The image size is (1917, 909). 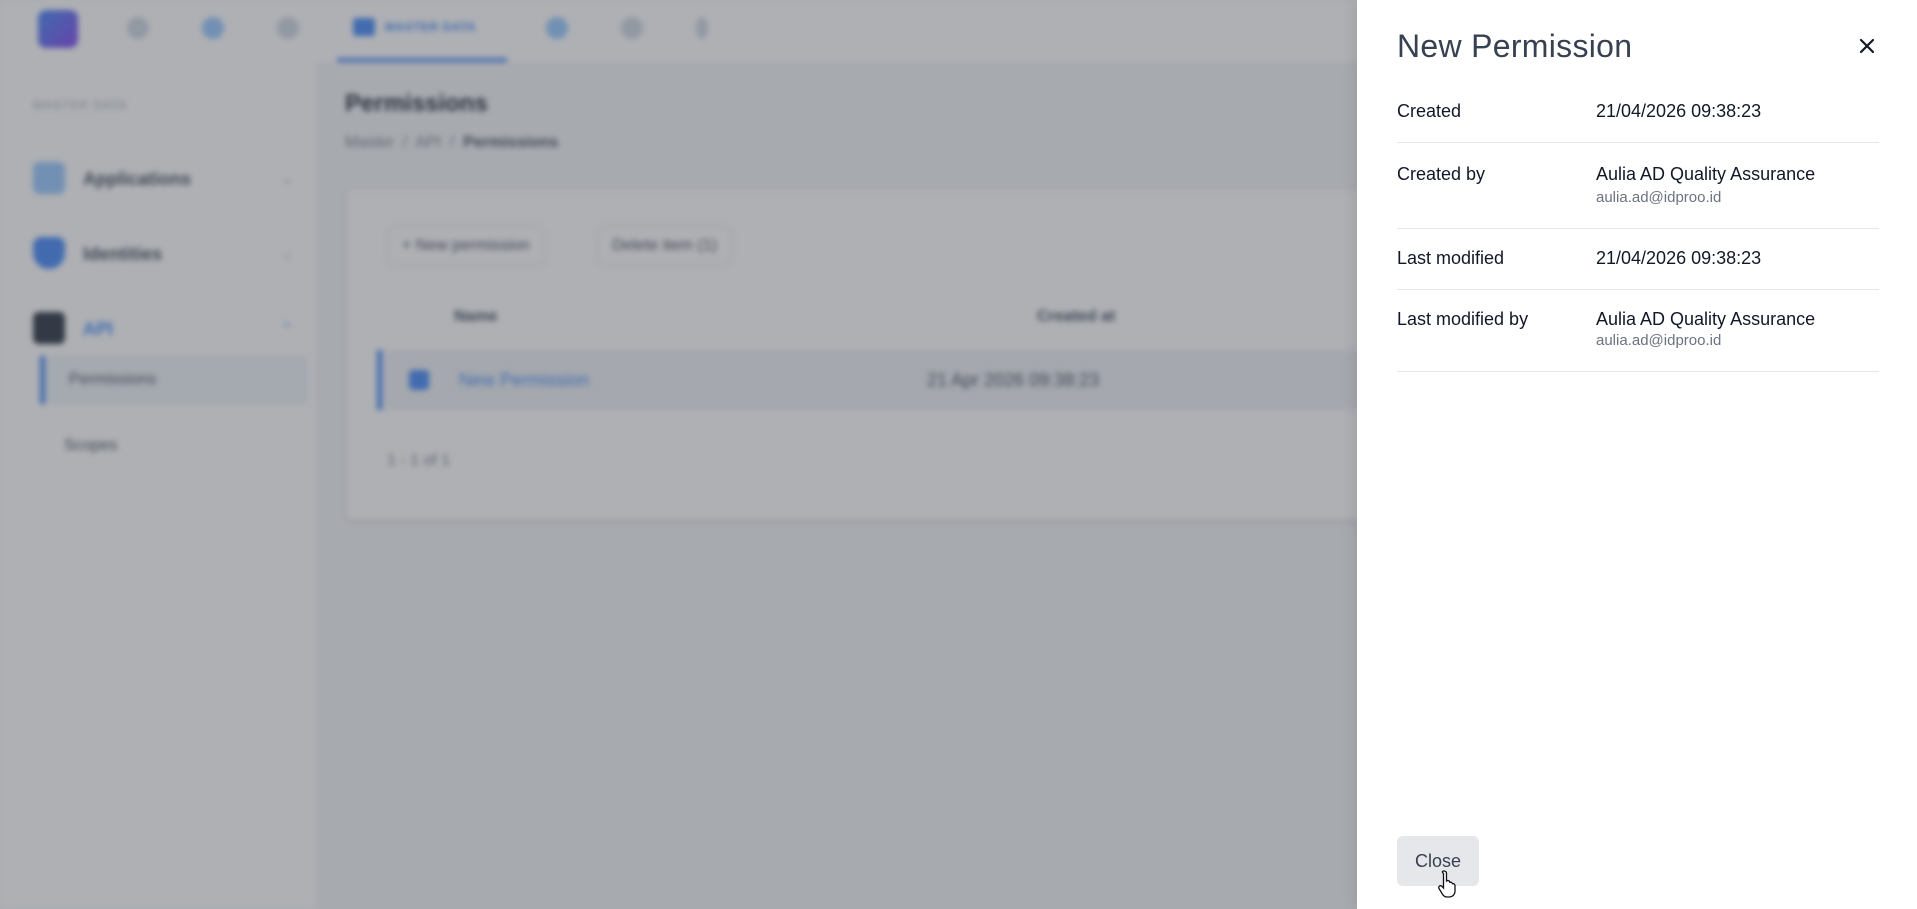 What do you see at coordinates (1447, 884) in the screenshot?
I see `hand-cursor-icon` at bounding box center [1447, 884].